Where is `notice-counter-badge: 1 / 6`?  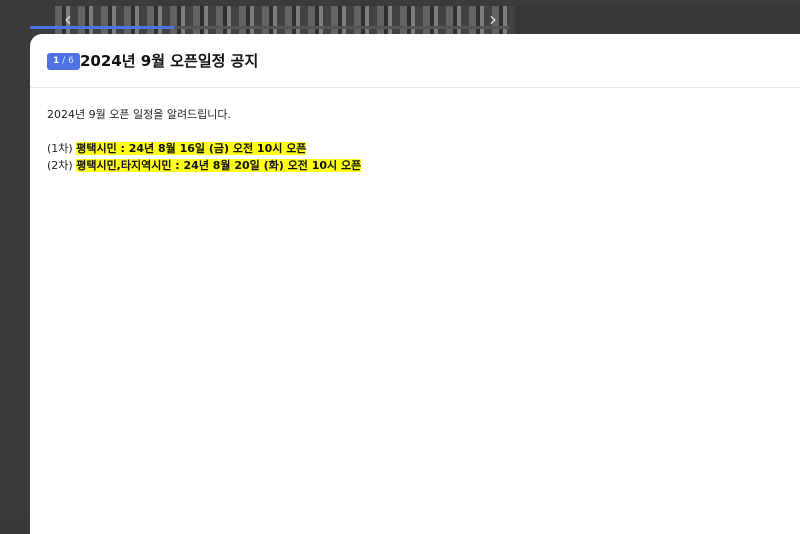
notice-counter-badge: 1 / 6 is located at coordinates (63, 61).